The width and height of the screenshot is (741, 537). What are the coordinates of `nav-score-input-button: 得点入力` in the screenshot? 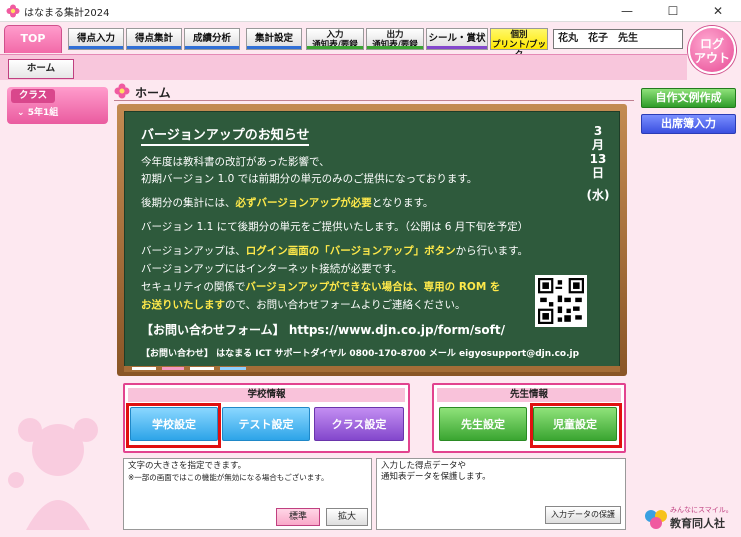 It's located at (96, 39).